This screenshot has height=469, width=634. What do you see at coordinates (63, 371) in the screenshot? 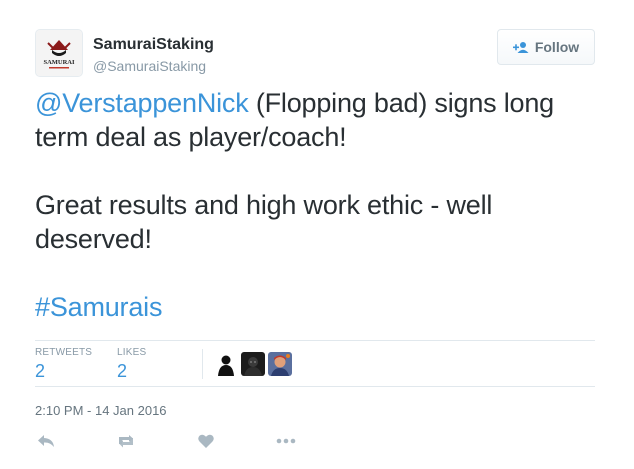
I see `retweets-count: 2` at bounding box center [63, 371].